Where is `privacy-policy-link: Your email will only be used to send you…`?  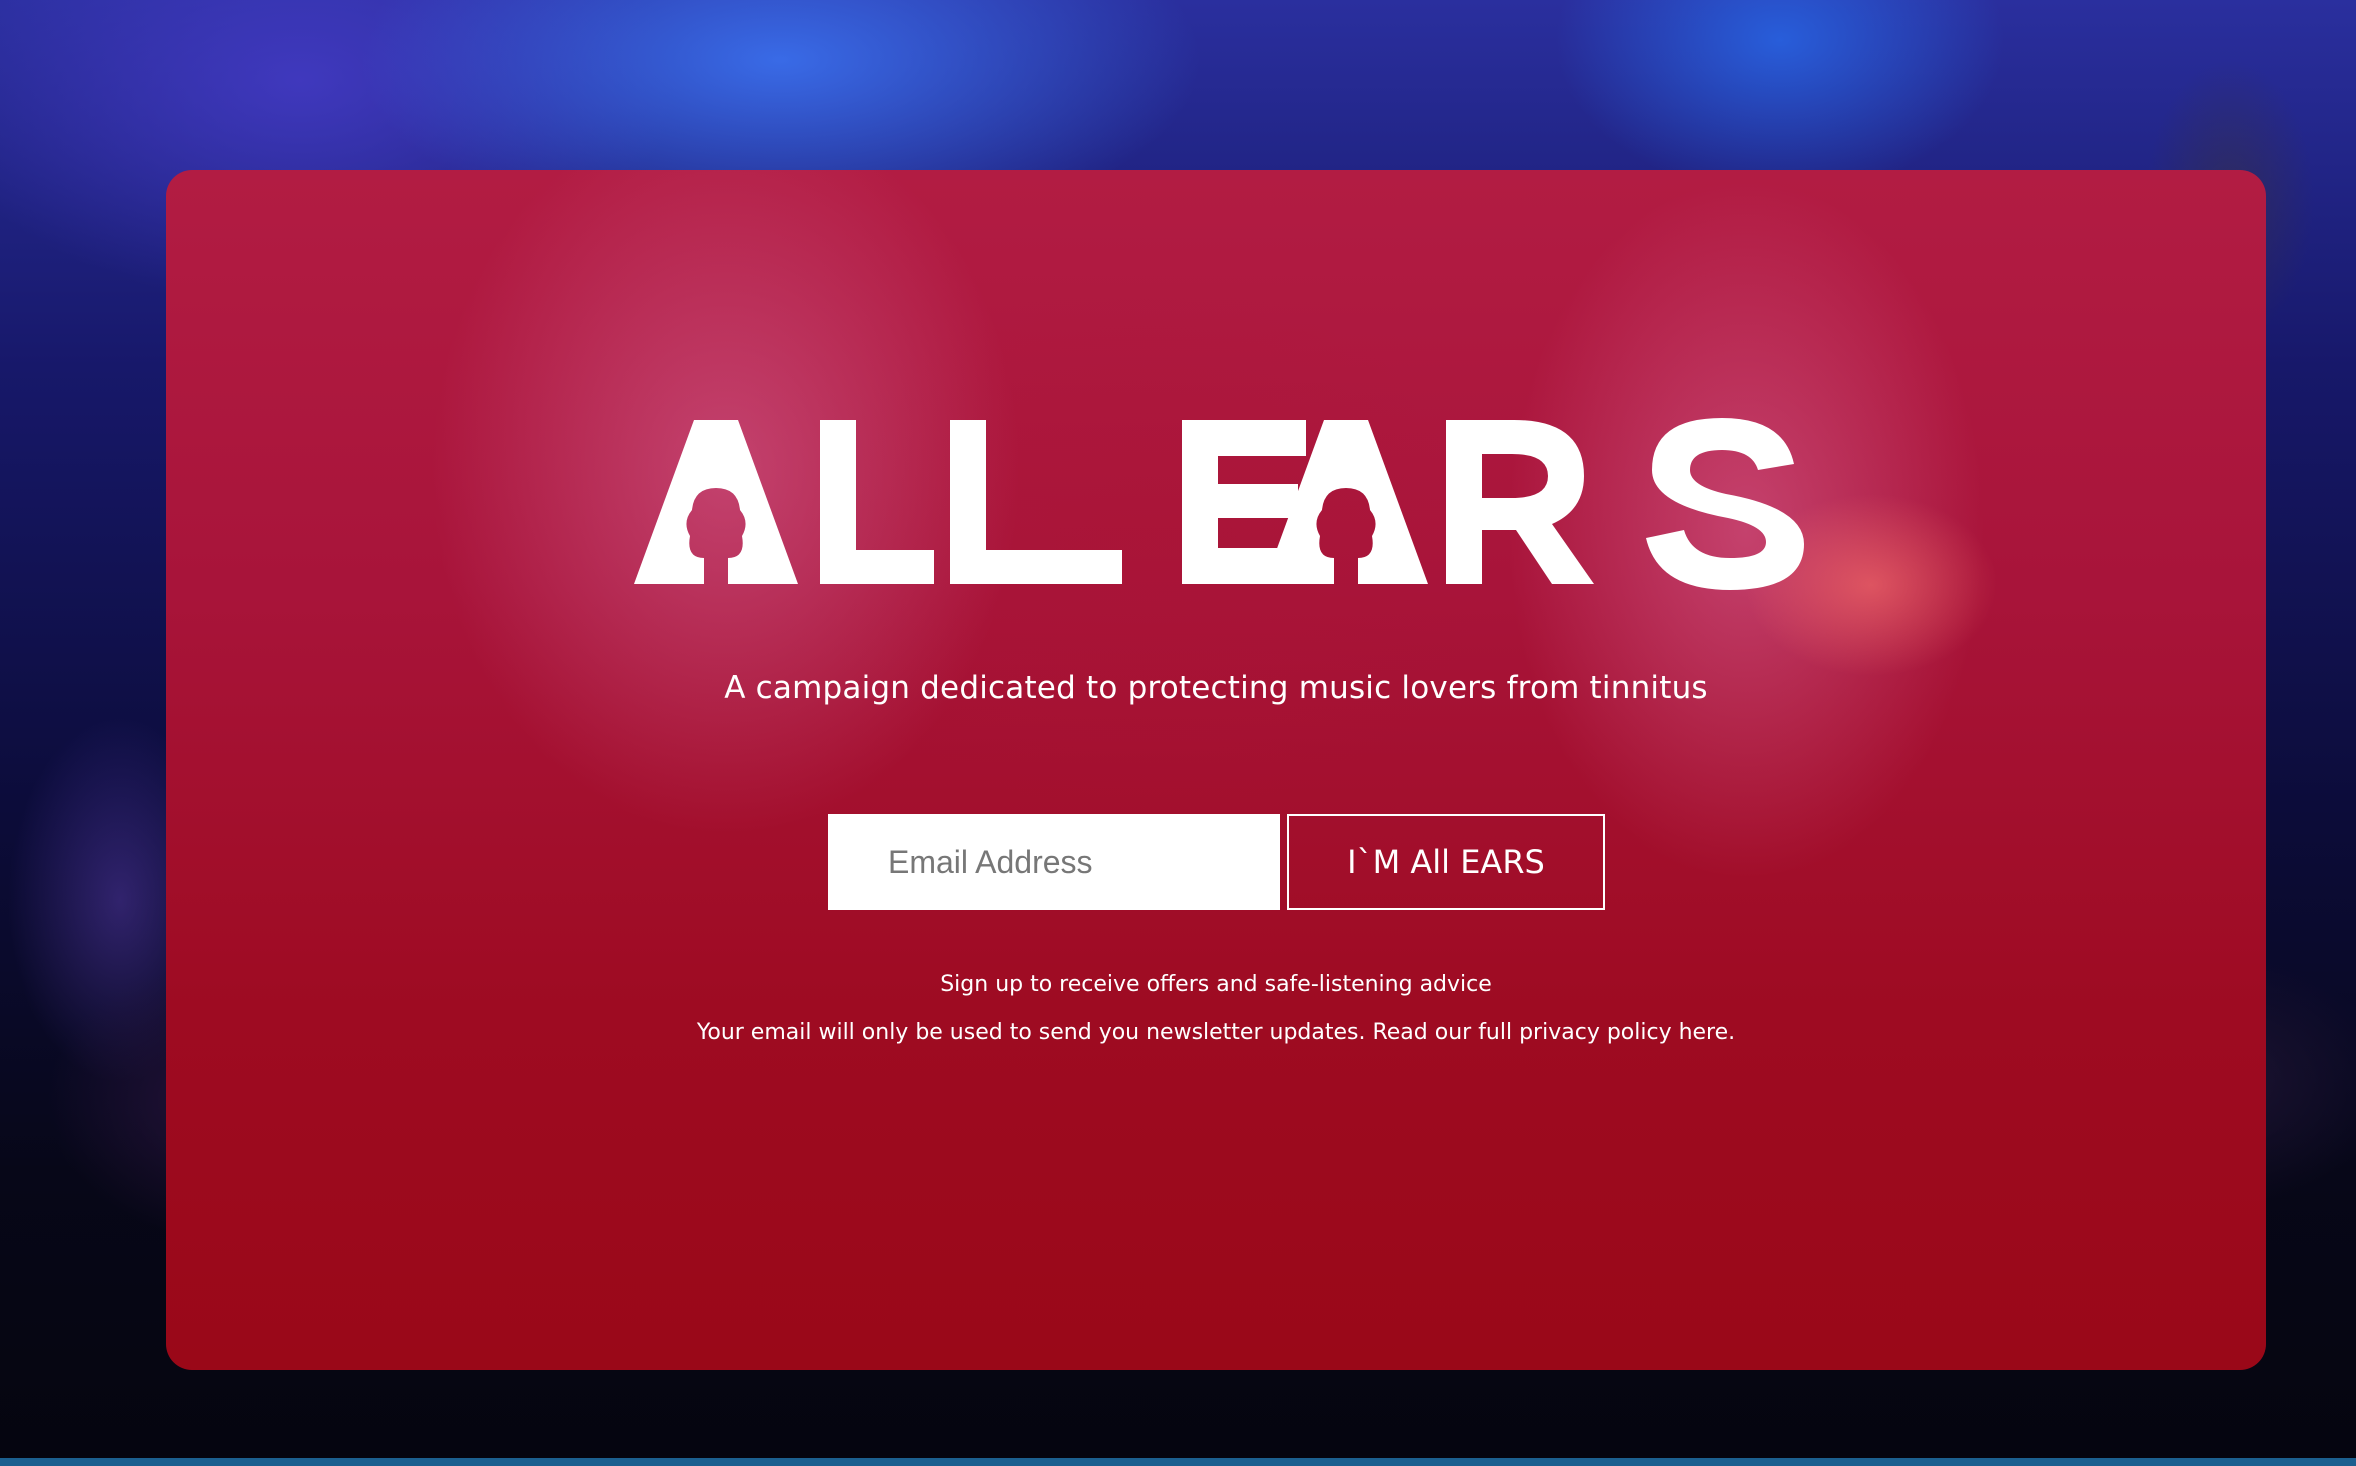
privacy-policy-link: Your email will only be used to send you… is located at coordinates (1216, 1032).